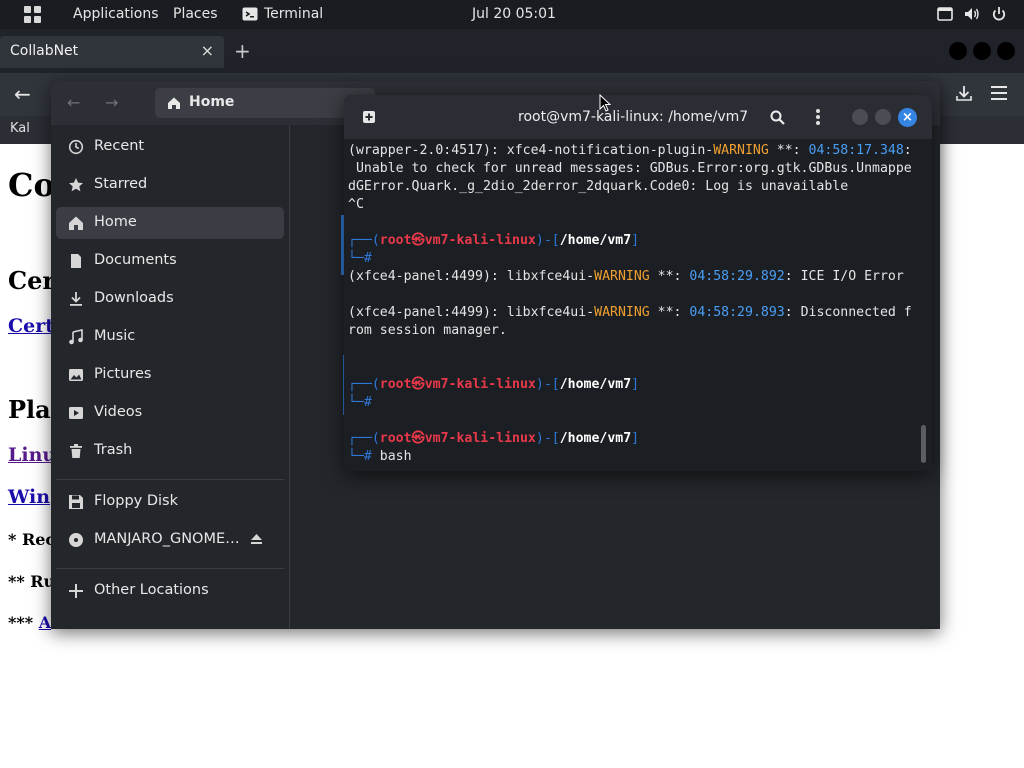 The image size is (1024, 768). What do you see at coordinates (605, 103) in the screenshot?
I see `mouse-pointer-icon` at bounding box center [605, 103].